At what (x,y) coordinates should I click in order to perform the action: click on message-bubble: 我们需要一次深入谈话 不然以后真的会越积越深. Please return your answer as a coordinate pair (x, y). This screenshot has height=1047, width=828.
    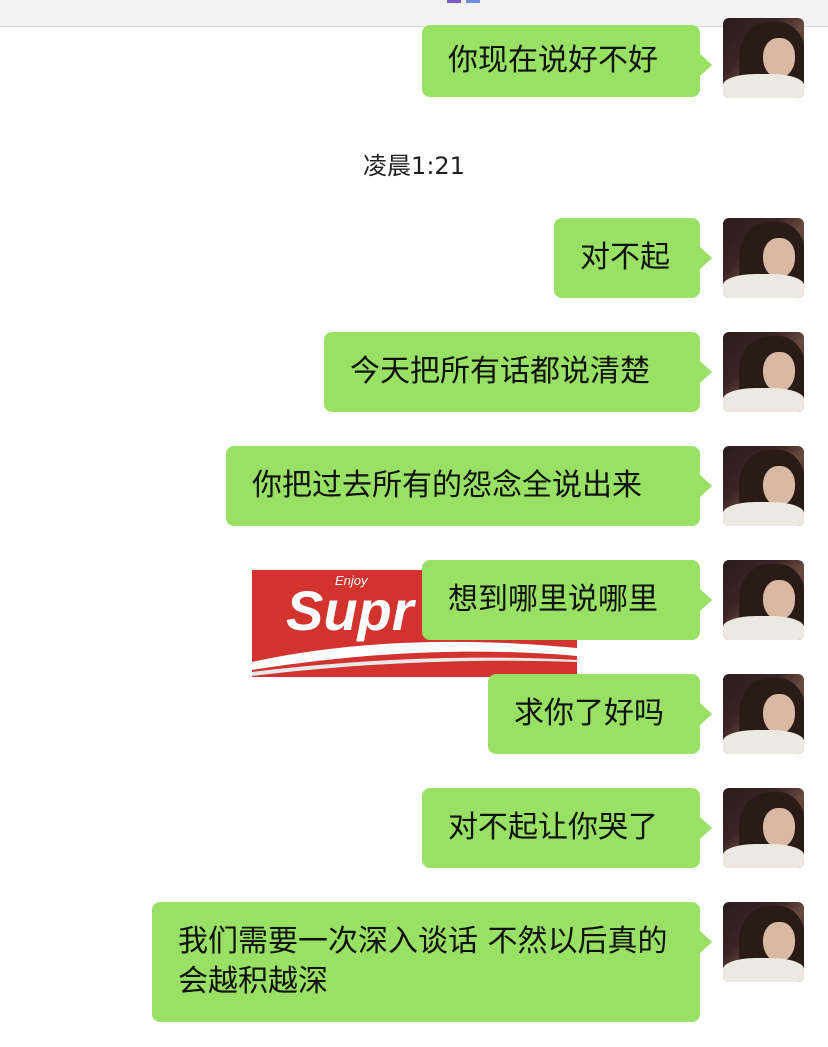
    Looking at the image, I should click on (432, 962).